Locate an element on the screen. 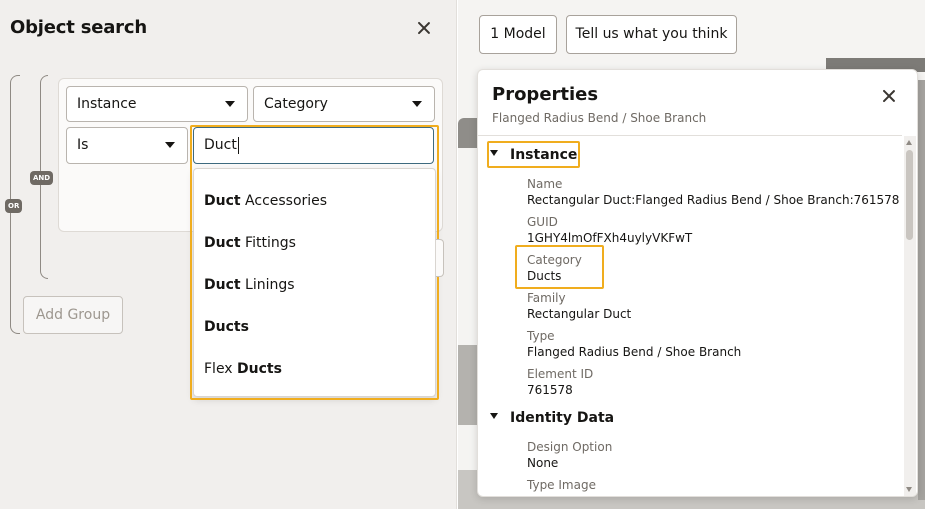  text-cursor is located at coordinates (238, 145).